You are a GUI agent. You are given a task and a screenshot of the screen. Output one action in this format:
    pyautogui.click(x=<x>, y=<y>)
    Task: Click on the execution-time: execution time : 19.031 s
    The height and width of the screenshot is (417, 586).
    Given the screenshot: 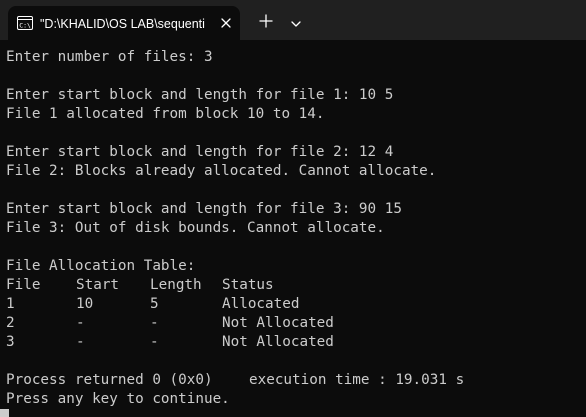 What is the action you would take?
    pyautogui.click(x=357, y=380)
    